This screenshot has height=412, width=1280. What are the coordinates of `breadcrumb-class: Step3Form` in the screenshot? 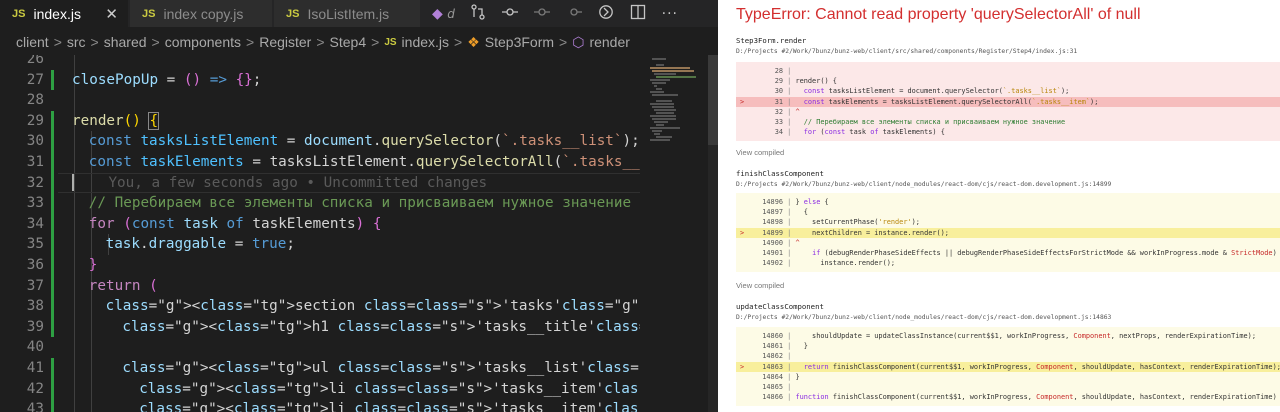 It's located at (519, 42).